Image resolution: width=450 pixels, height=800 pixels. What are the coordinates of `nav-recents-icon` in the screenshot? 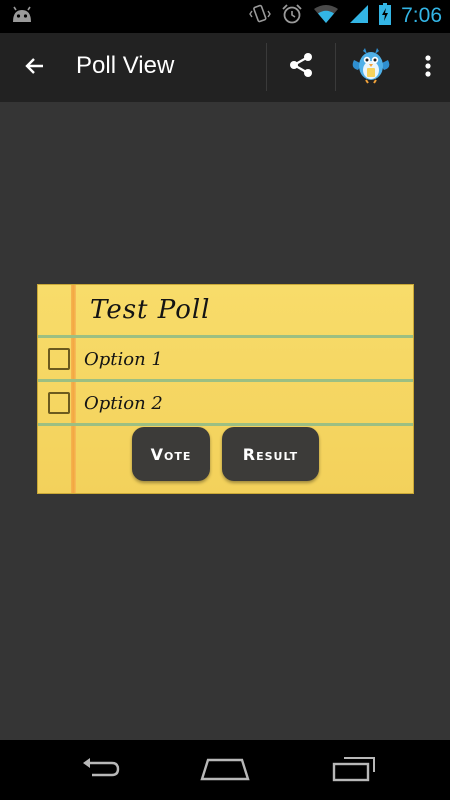 It's located at (353, 771).